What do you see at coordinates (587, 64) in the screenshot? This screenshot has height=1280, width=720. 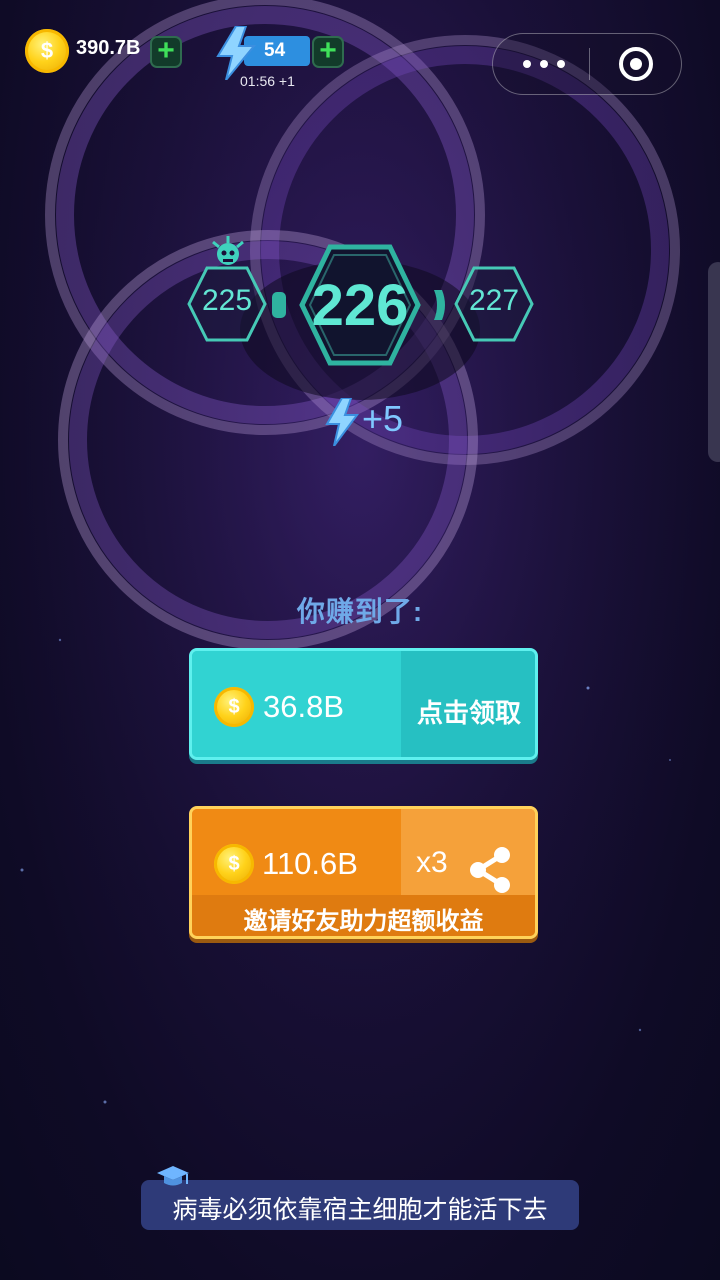 I see `mini-program-capsule` at bounding box center [587, 64].